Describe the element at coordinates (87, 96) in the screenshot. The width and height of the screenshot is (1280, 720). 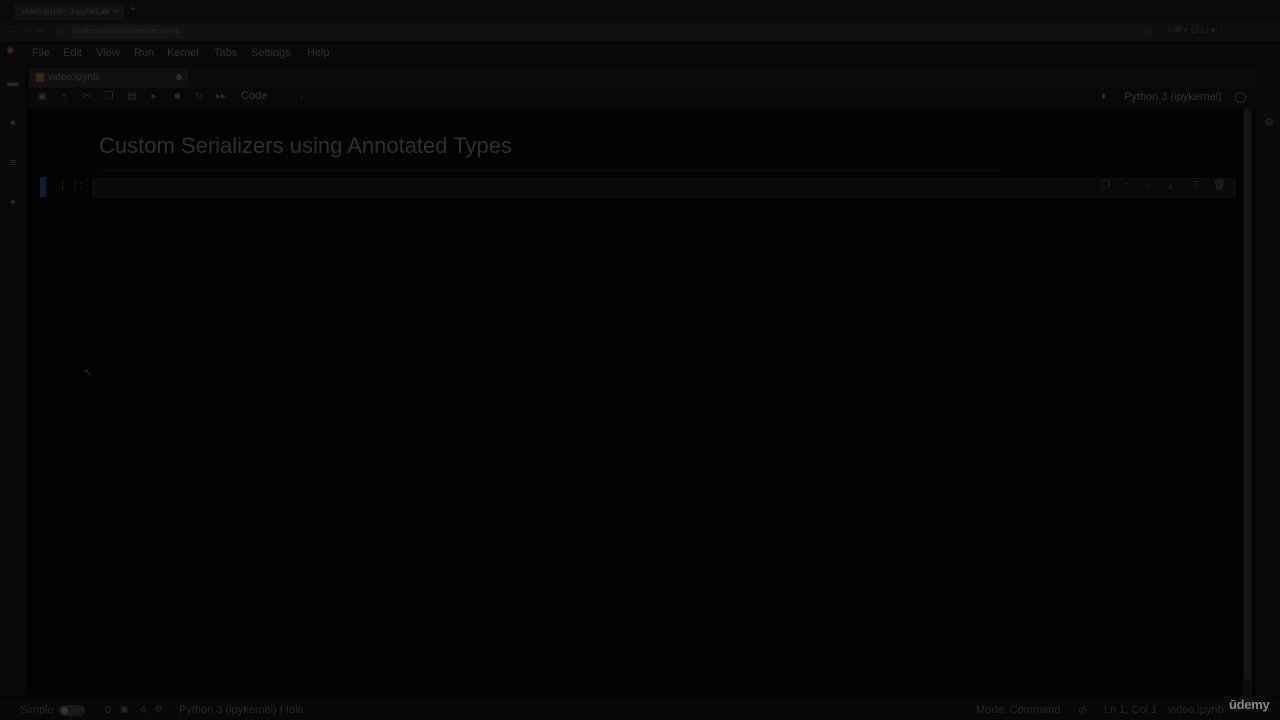
I see `cut-icon: ✂` at that location.